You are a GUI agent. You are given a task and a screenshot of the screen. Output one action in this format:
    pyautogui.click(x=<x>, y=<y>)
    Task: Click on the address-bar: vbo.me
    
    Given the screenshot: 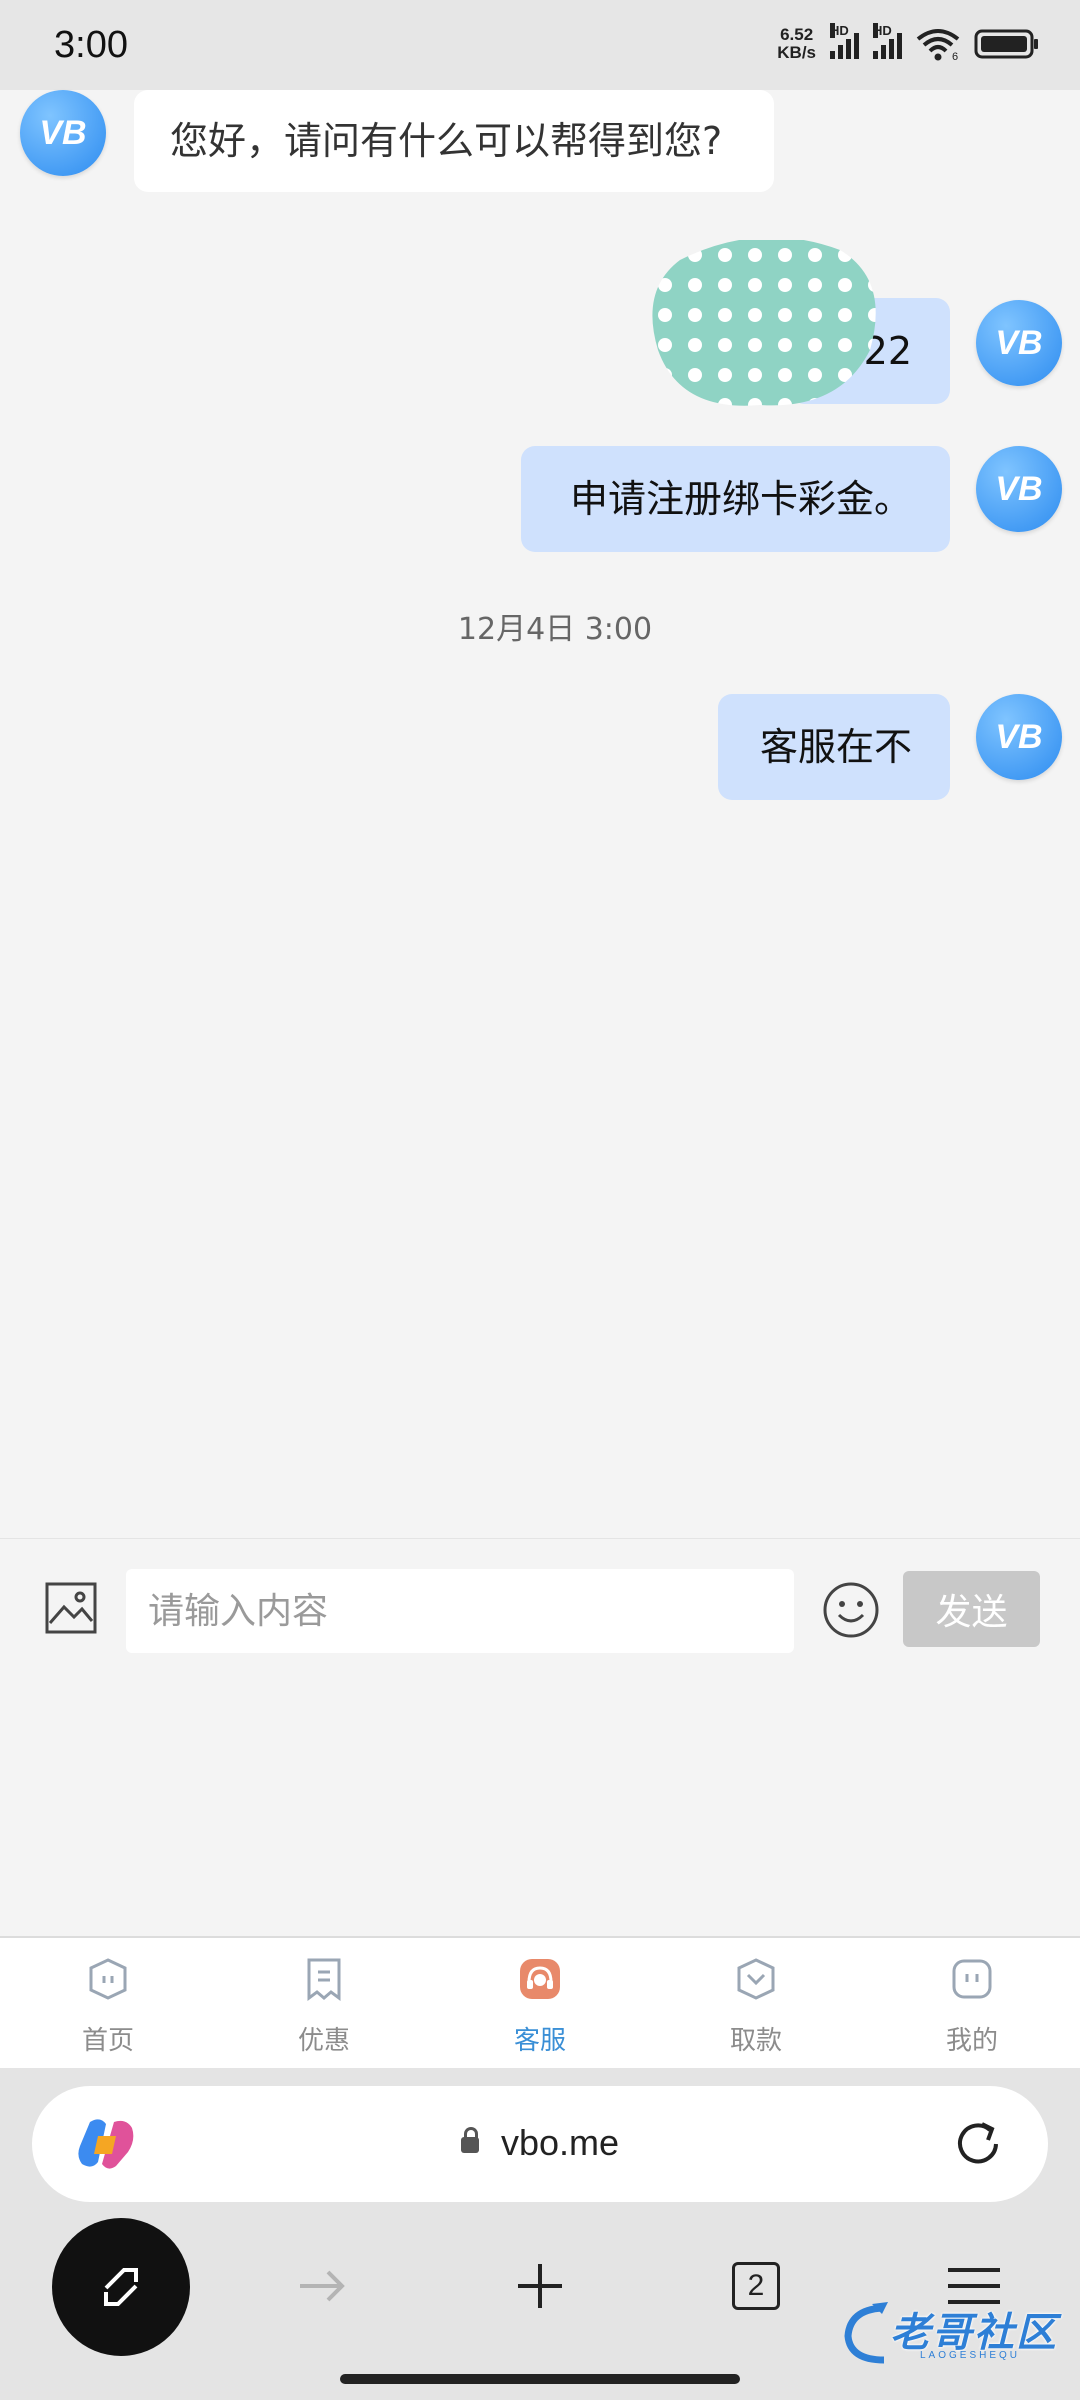 What is the action you would take?
    pyautogui.click(x=540, y=2144)
    